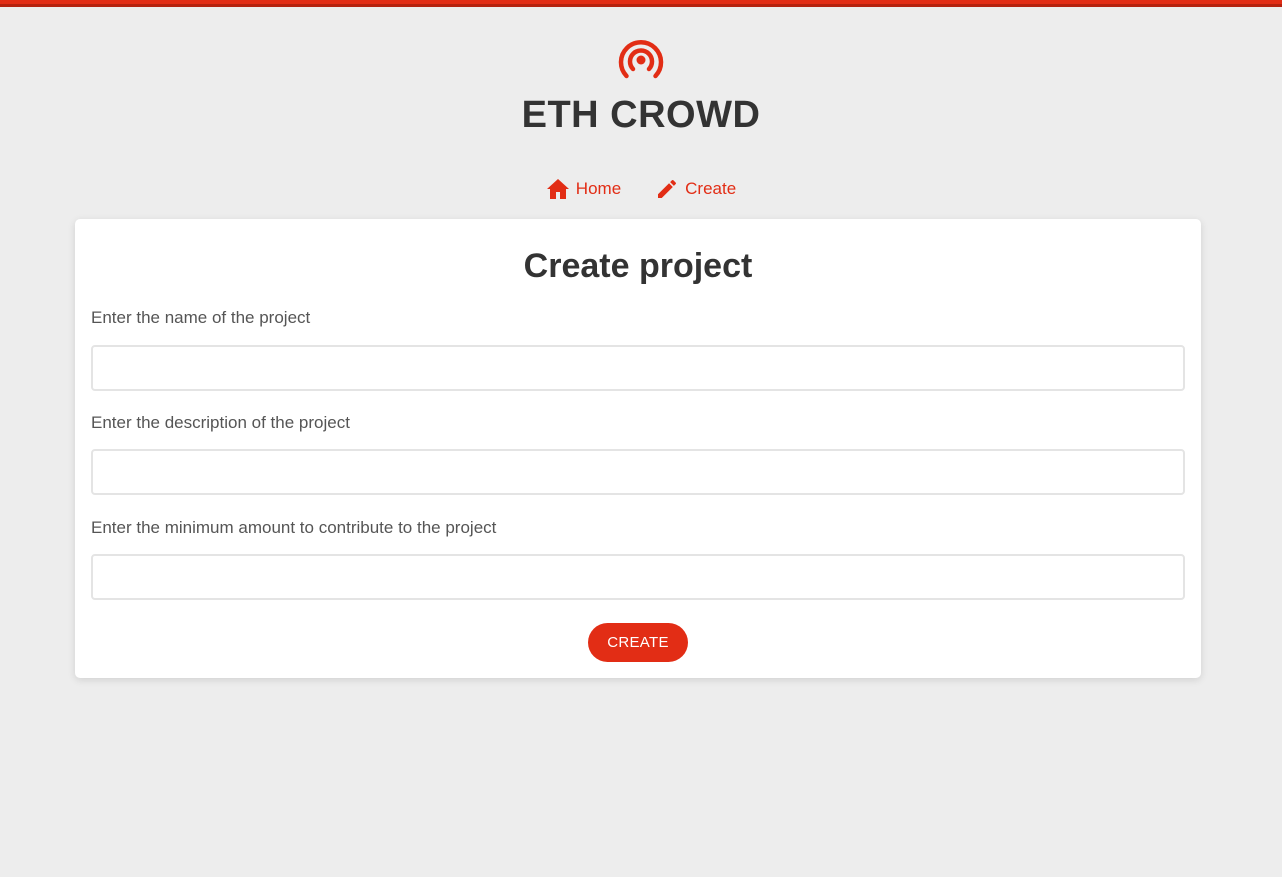 This screenshot has width=1282, height=877. What do you see at coordinates (220, 422) in the screenshot?
I see `project-description-label: Enter the description of the project` at bounding box center [220, 422].